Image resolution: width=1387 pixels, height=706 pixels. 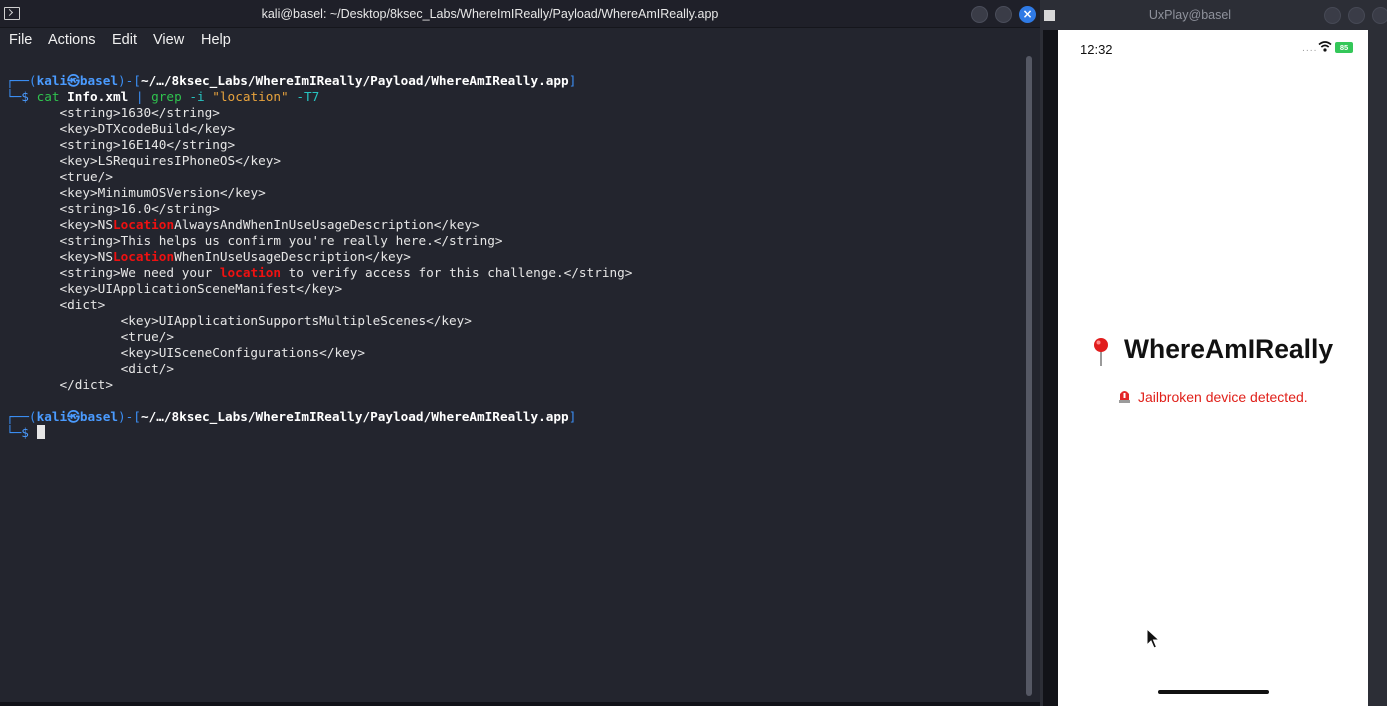 I want to click on output-line: <dict/>, so click(x=90, y=369).